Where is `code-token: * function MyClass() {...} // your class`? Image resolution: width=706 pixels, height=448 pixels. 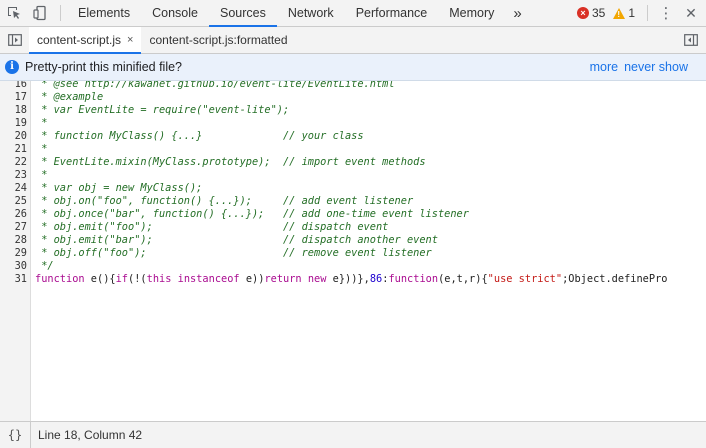 code-token: * function MyClass() {...} // your class is located at coordinates (199, 136).